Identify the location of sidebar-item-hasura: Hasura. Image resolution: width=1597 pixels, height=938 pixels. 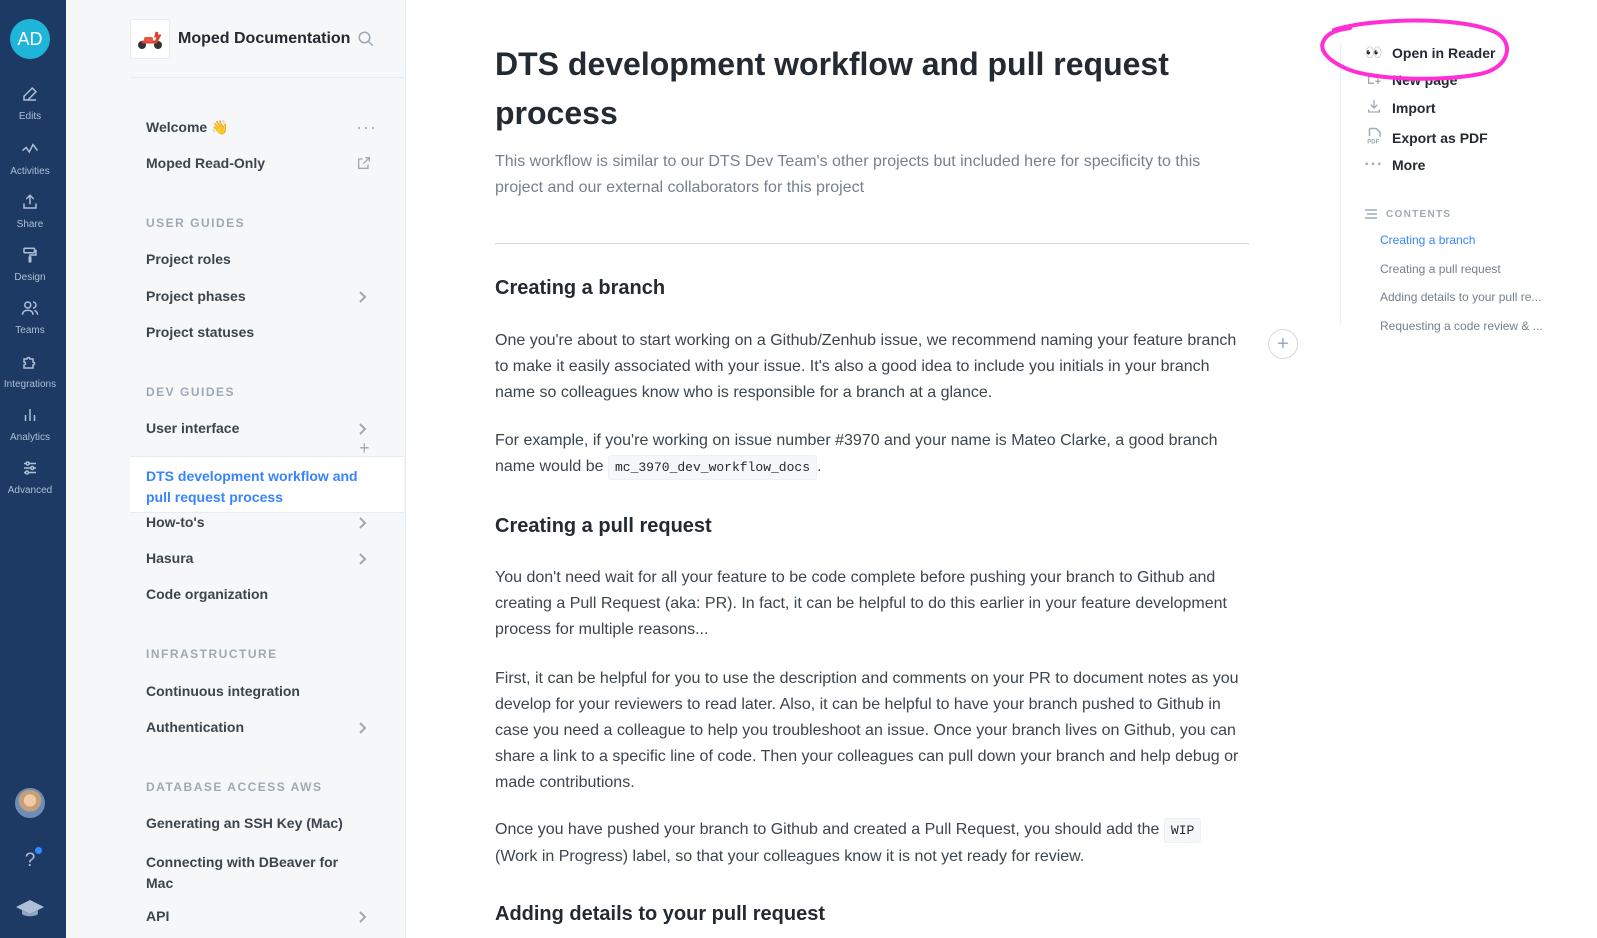
(169, 558).